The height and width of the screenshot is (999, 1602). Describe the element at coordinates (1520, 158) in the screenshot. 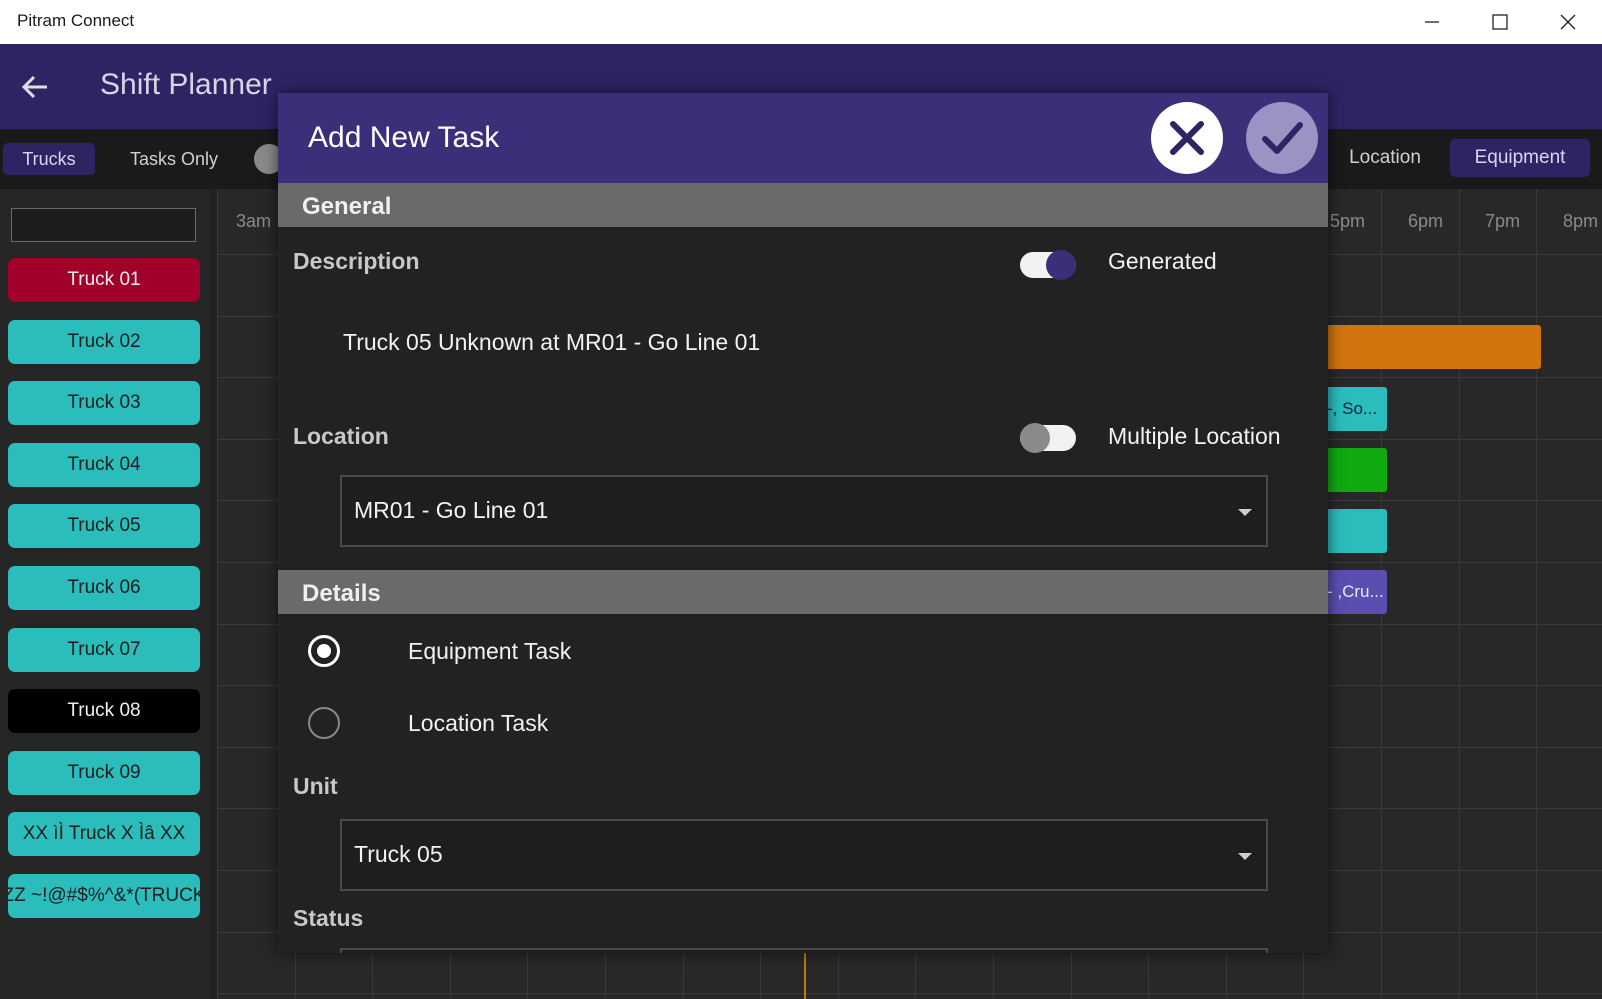

I see `equipment-view-button: Equipment` at that location.